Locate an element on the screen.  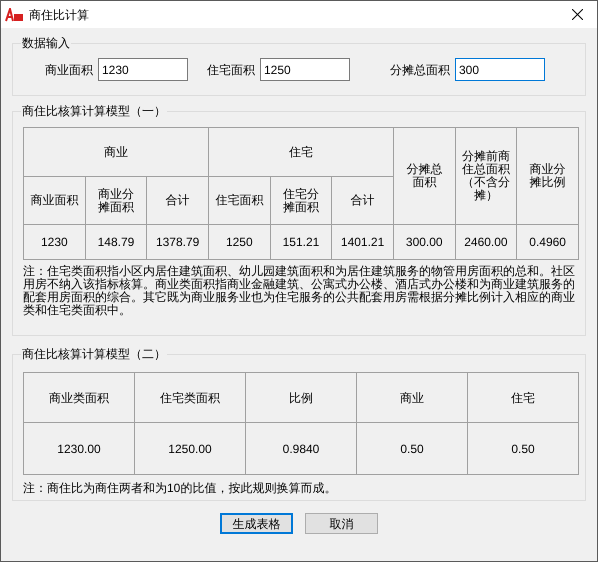
column-group-header: 住宅 is located at coordinates (301, 152).